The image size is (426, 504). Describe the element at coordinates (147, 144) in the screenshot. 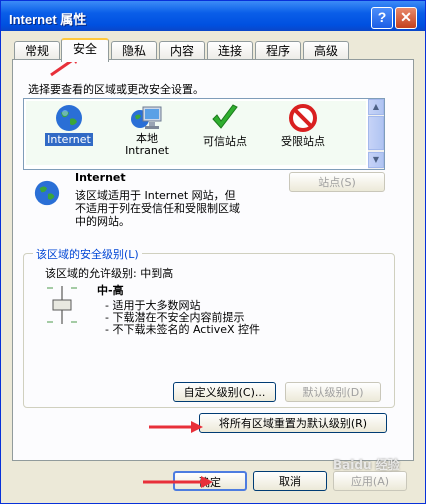

I see `zone-label: 本地 Intranet` at that location.